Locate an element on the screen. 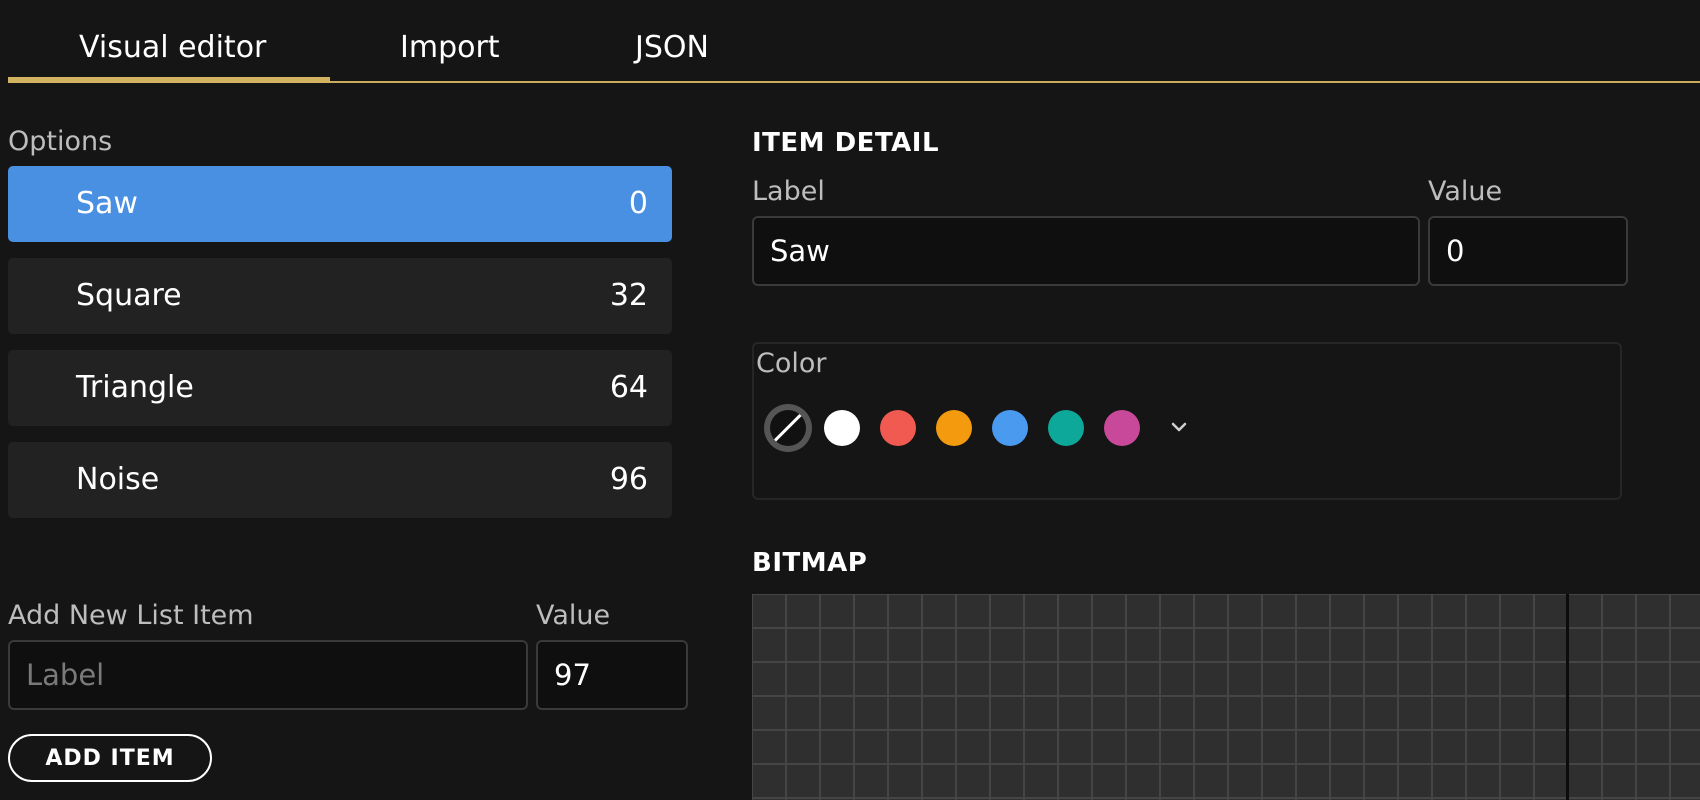  options-heading: Options is located at coordinates (60, 141).